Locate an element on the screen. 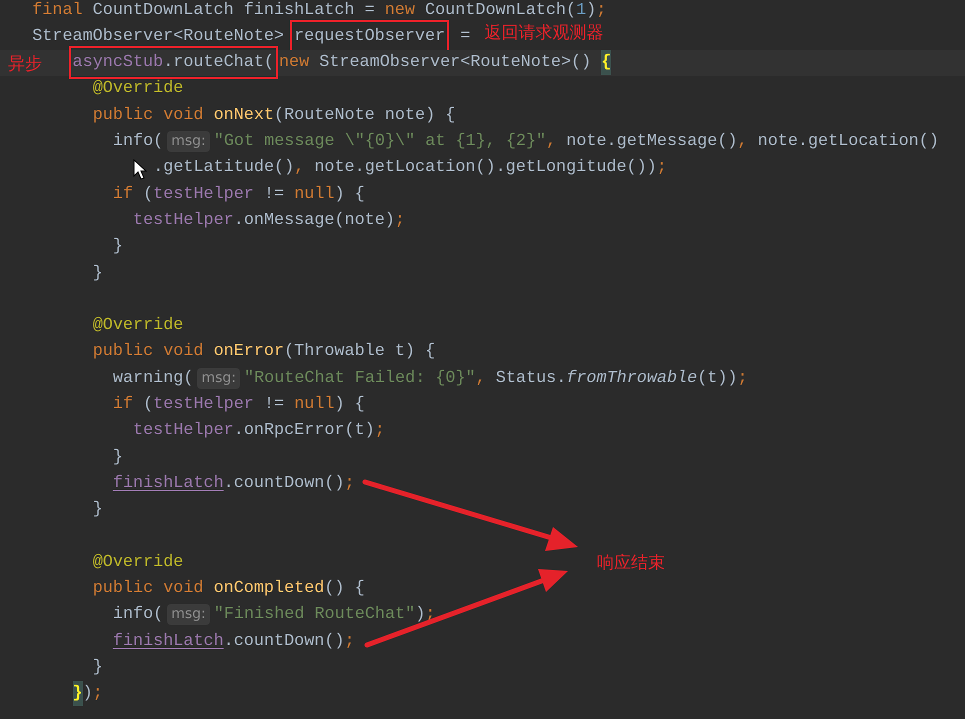  mouse-pointer-icon is located at coordinates (141, 169).